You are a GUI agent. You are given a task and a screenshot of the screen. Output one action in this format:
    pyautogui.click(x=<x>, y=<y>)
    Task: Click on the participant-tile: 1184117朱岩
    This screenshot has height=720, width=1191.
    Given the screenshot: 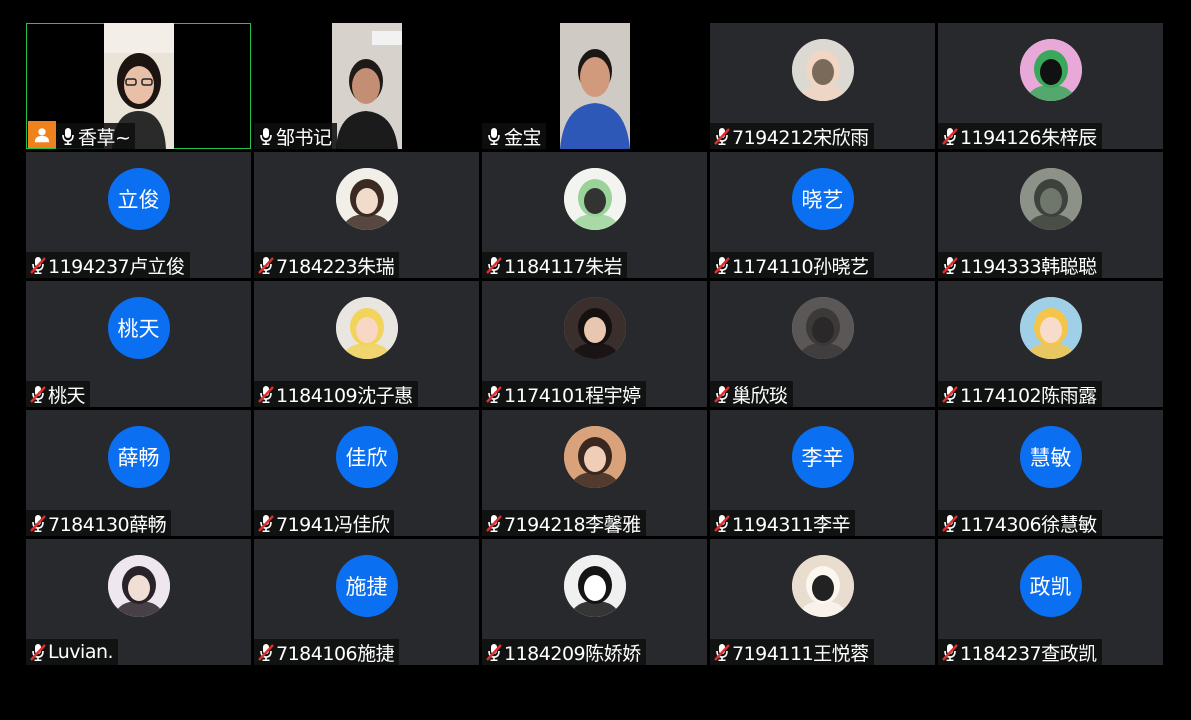 What is the action you would take?
    pyautogui.click(x=594, y=215)
    